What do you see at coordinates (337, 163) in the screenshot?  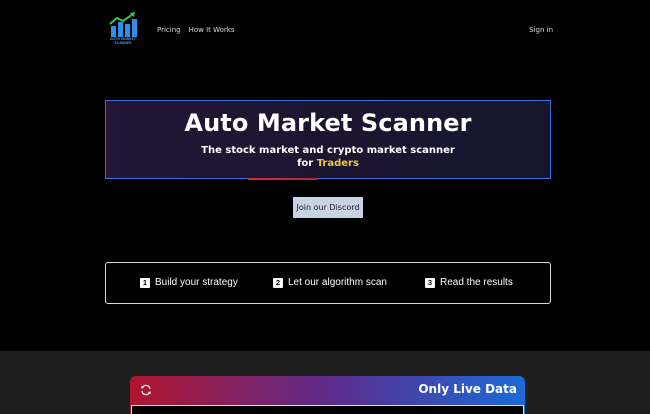 I see `hero-subtitle-highlight: Traders` at bounding box center [337, 163].